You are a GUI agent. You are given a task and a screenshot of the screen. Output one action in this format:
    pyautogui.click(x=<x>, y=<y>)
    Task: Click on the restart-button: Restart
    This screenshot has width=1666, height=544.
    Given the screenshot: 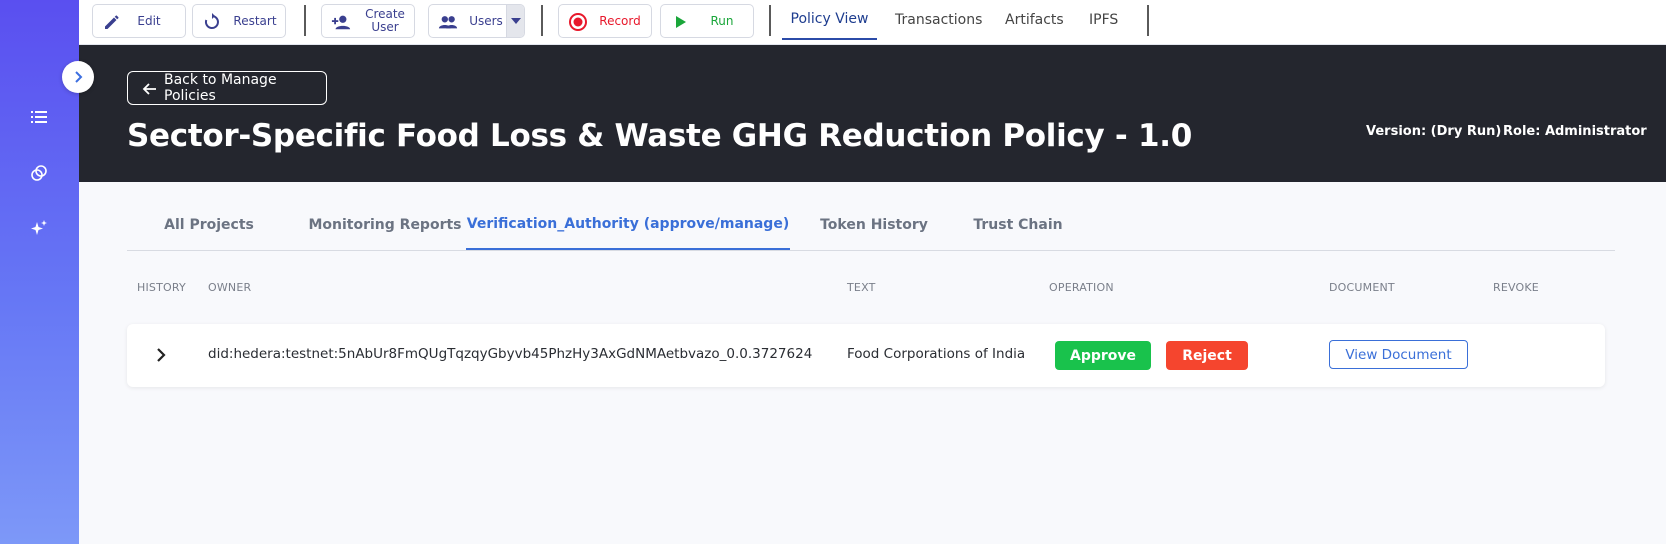 What is the action you would take?
    pyautogui.click(x=239, y=21)
    